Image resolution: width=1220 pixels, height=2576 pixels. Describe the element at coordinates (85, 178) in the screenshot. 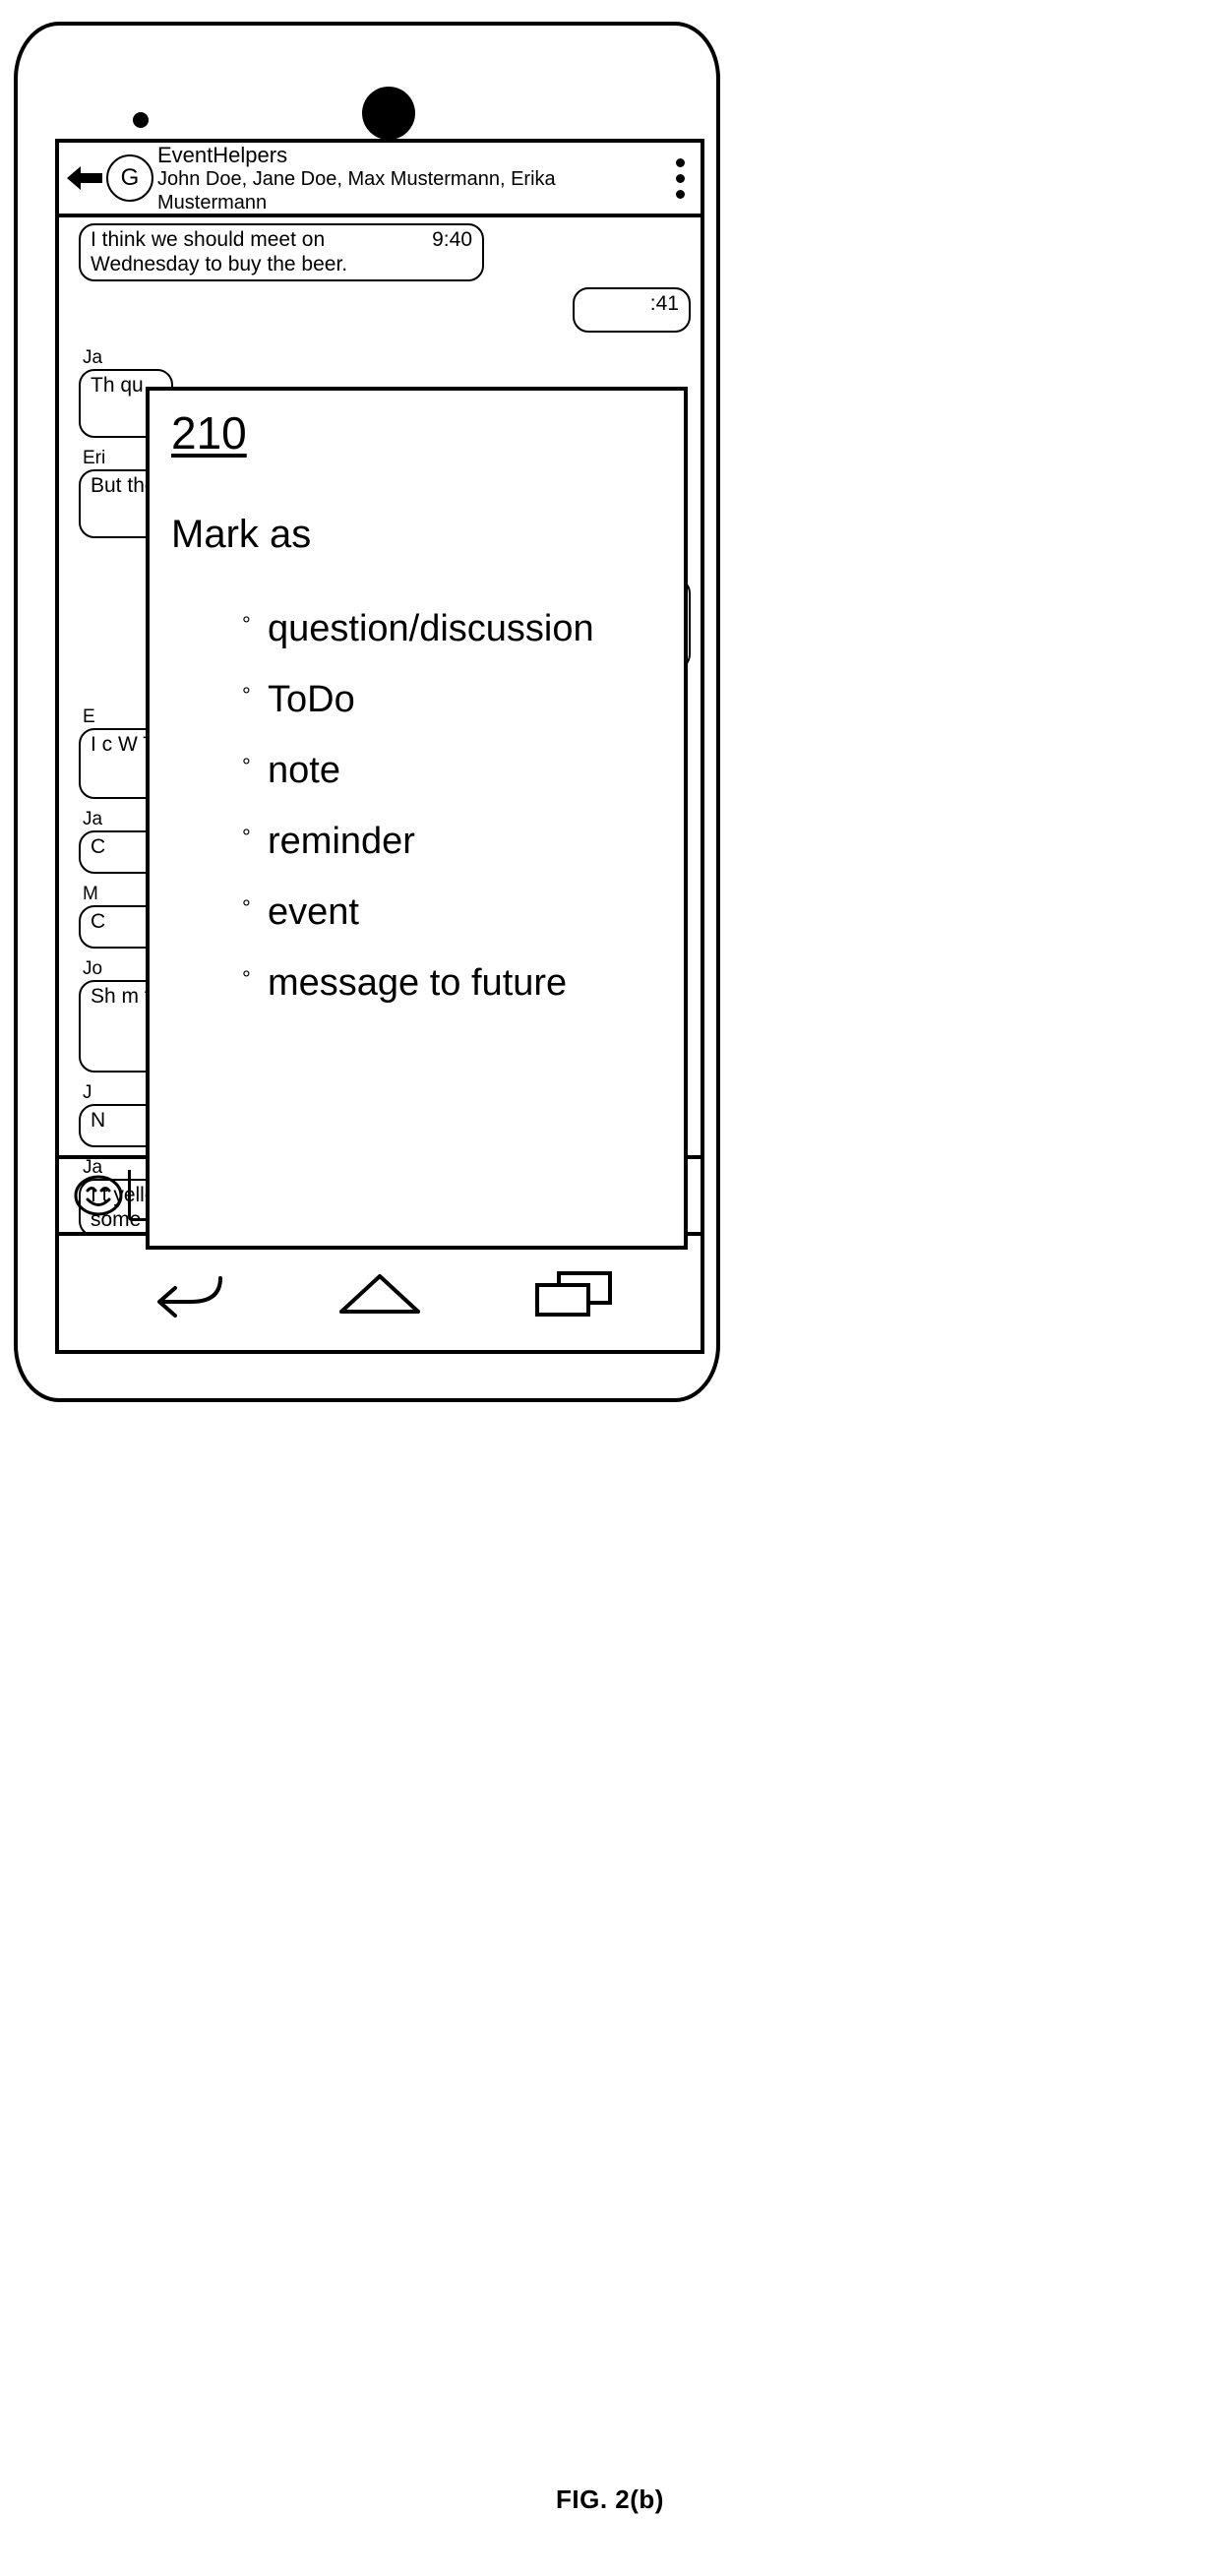

I see `back-arrow-icon` at that location.